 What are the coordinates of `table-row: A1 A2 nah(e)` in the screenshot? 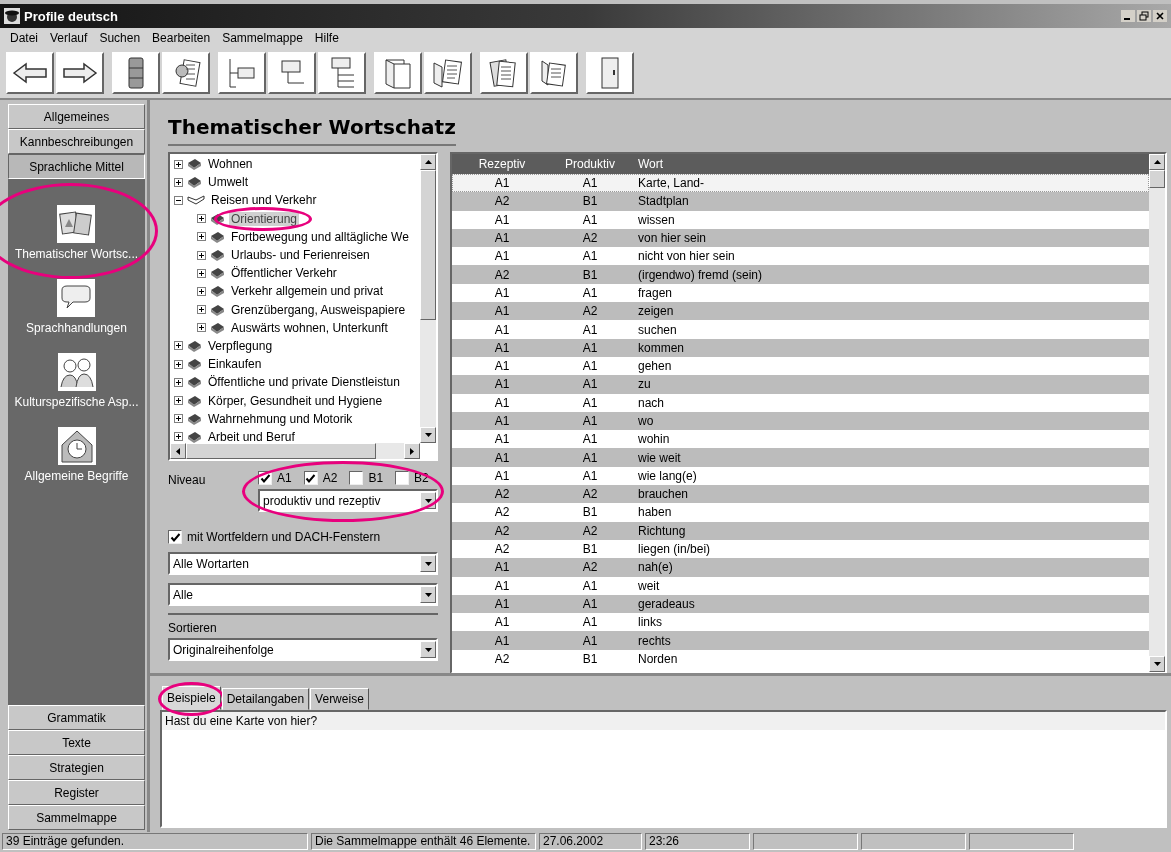 It's located at (800, 567).